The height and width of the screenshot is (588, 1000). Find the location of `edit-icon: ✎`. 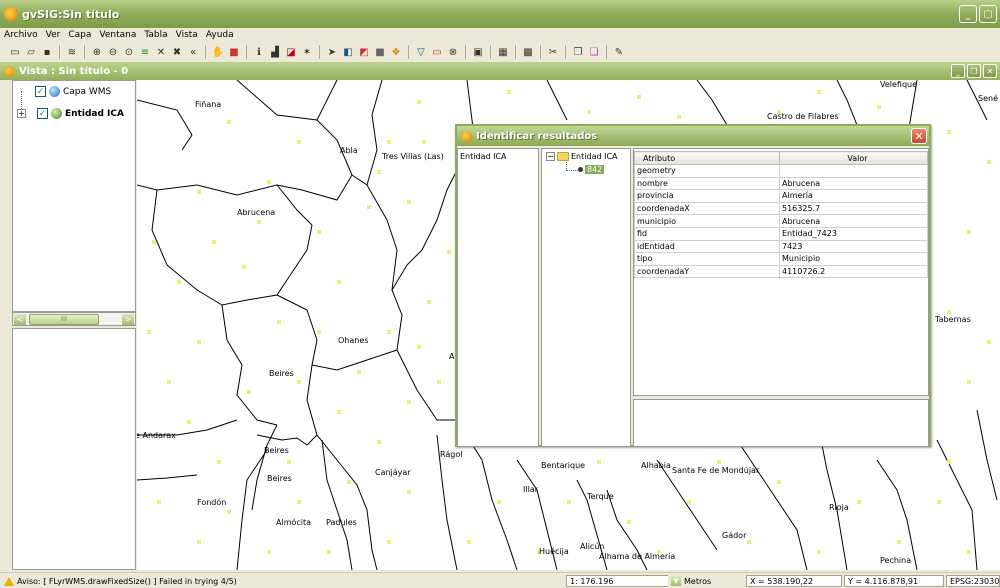

edit-icon: ✎ is located at coordinates (619, 52).